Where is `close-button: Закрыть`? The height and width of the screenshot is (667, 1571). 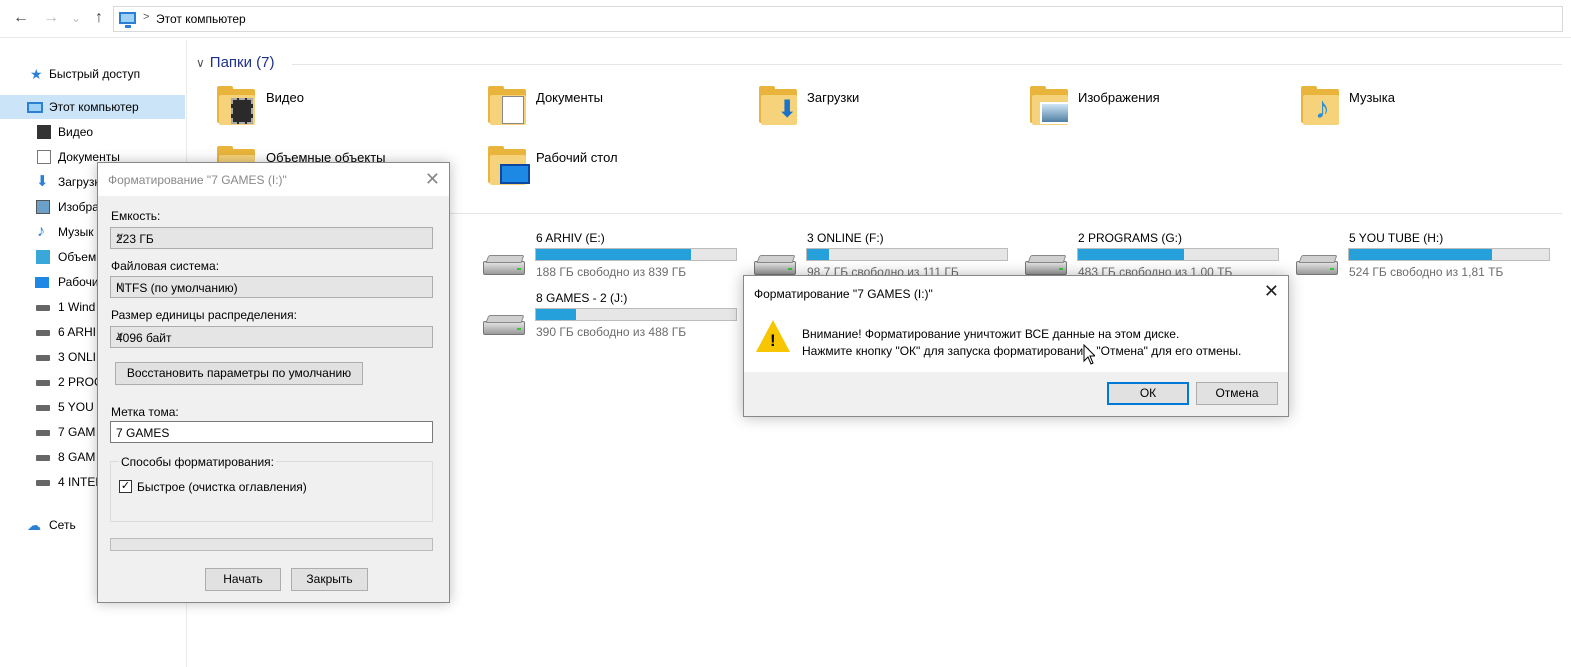 close-button: Закрыть is located at coordinates (329, 579).